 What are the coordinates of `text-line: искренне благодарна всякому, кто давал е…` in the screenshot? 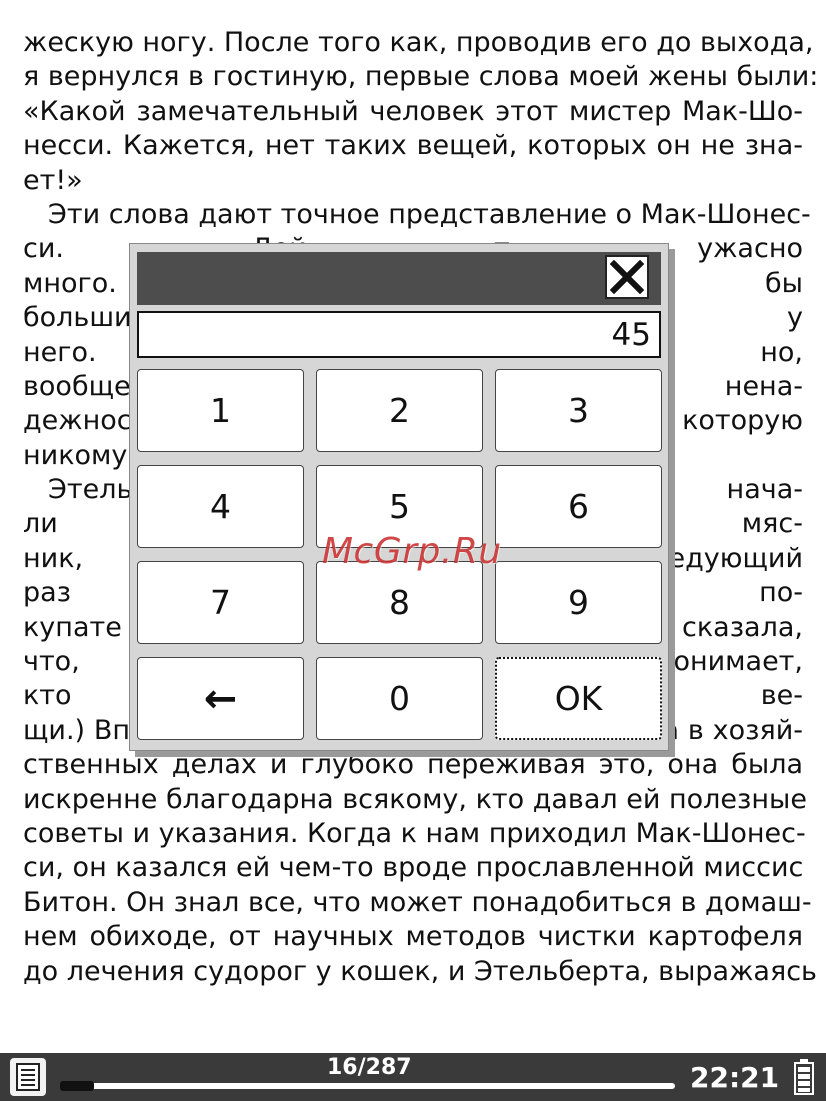 It's located at (415, 799).